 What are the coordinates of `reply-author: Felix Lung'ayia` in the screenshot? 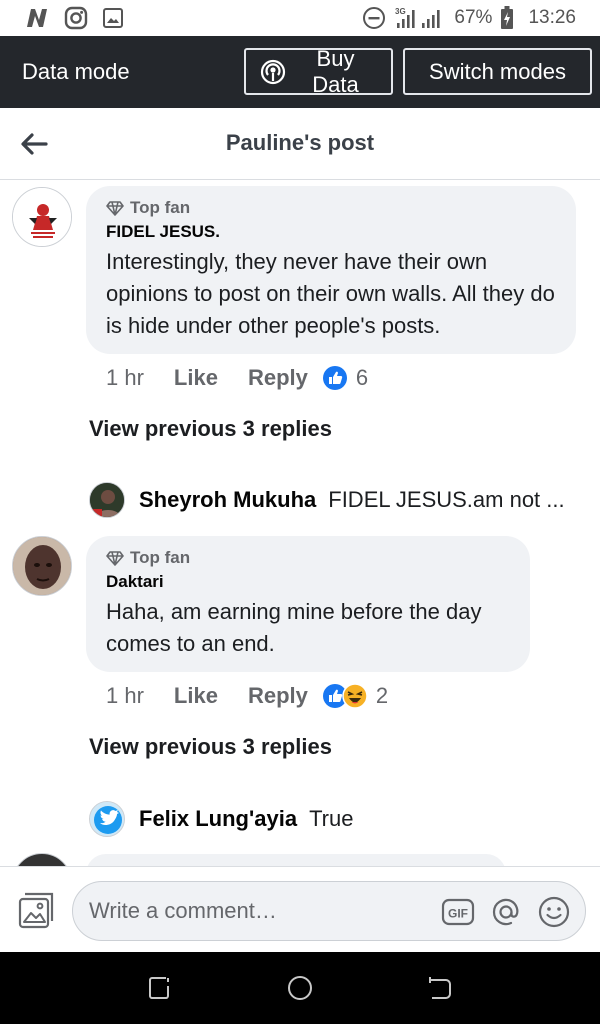 It's located at (218, 818).